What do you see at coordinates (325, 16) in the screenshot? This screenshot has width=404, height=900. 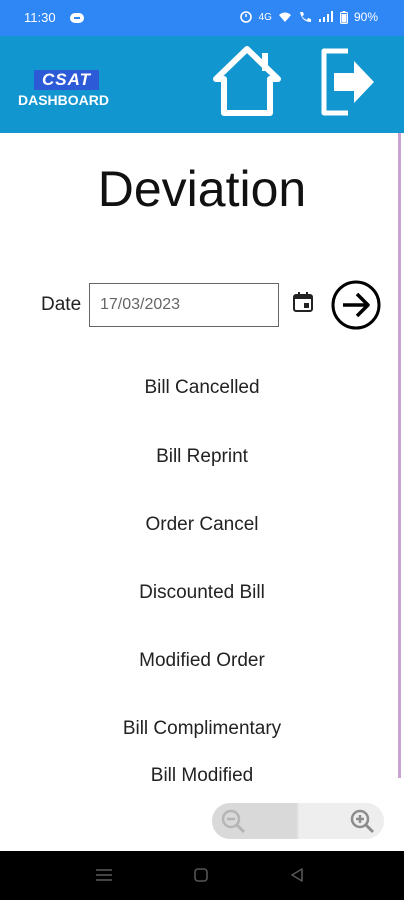 I see `signal-icon` at bounding box center [325, 16].